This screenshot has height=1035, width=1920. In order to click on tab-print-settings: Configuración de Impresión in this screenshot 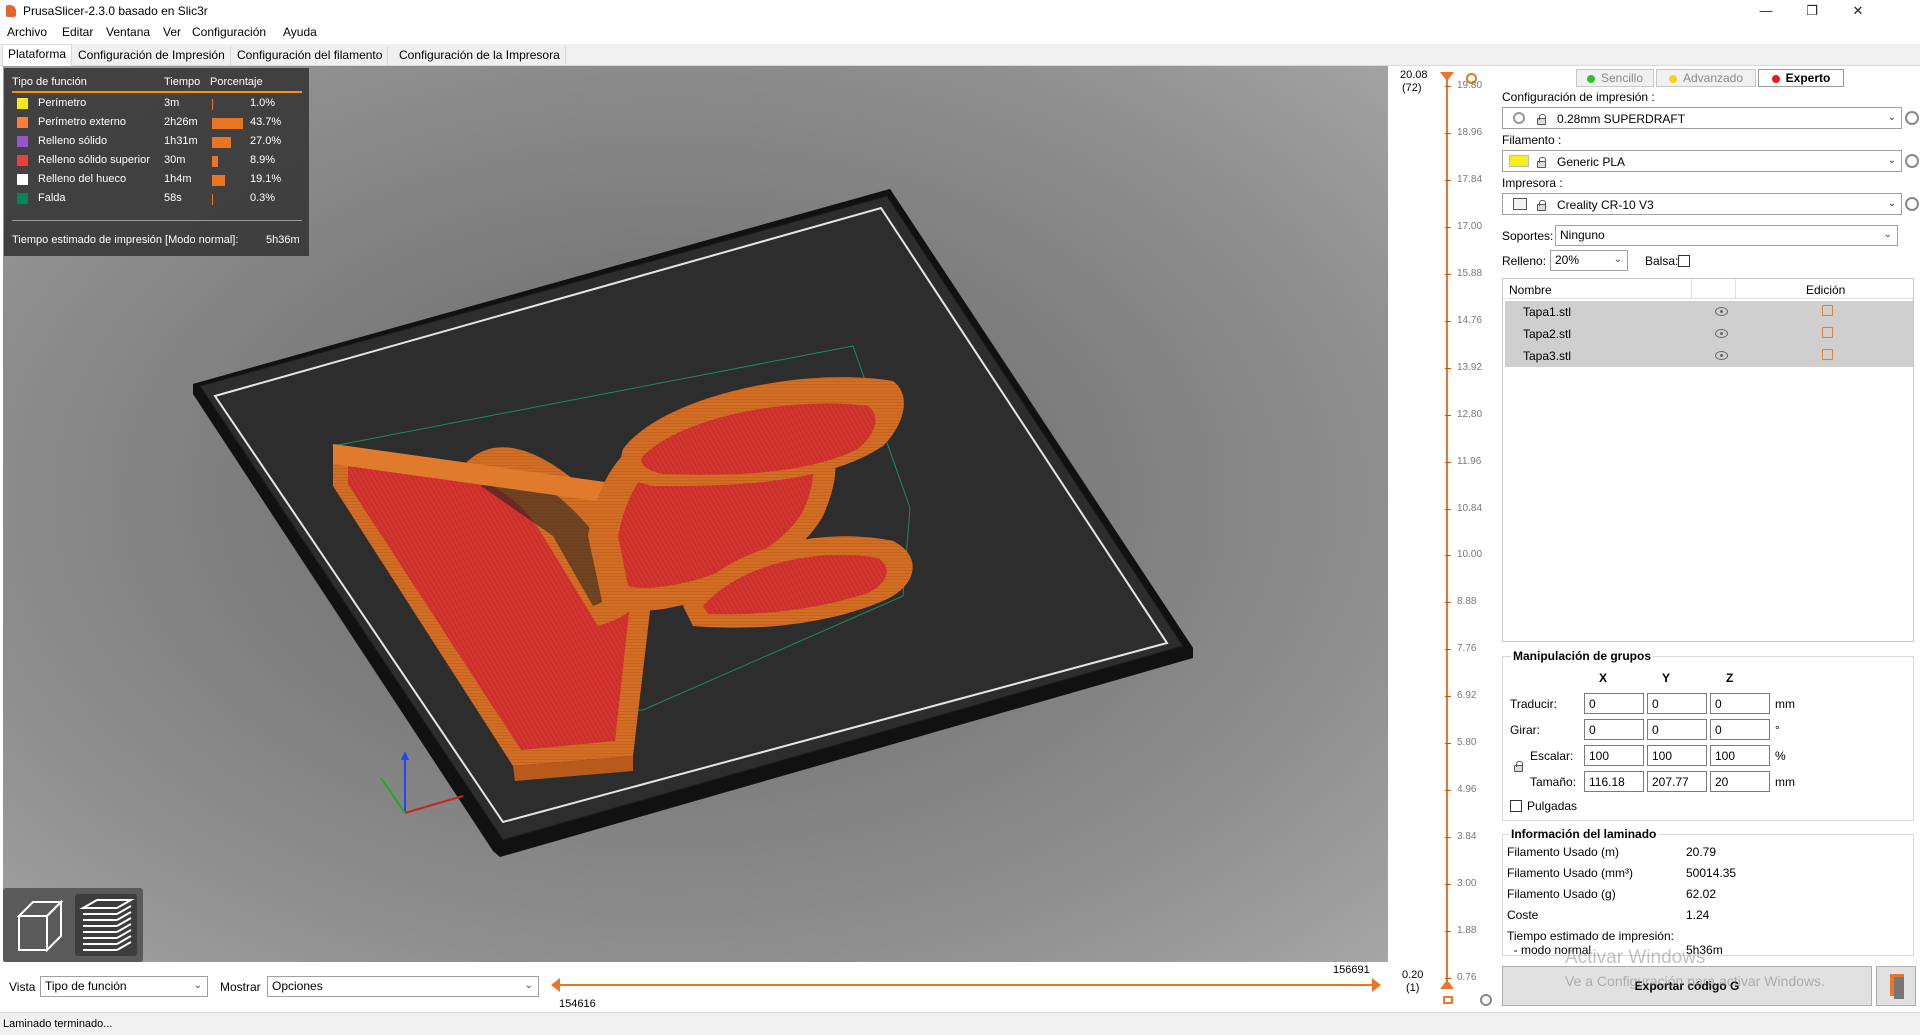, I will do `click(152, 56)`.